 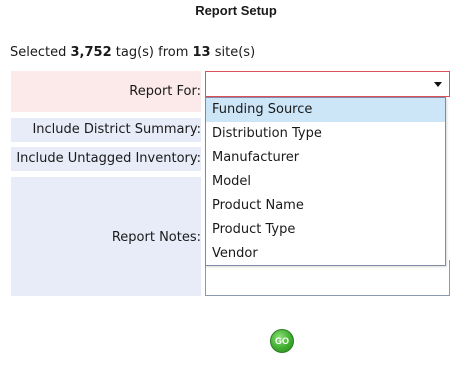 I want to click on untagged-inventory-row: Include Untagged Inventory:, so click(x=106, y=159).